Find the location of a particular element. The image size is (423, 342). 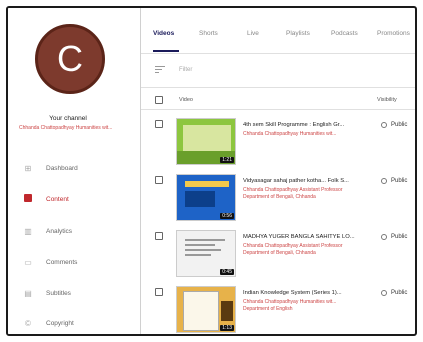

subtitles-icon: ▤ is located at coordinates (28, 293).